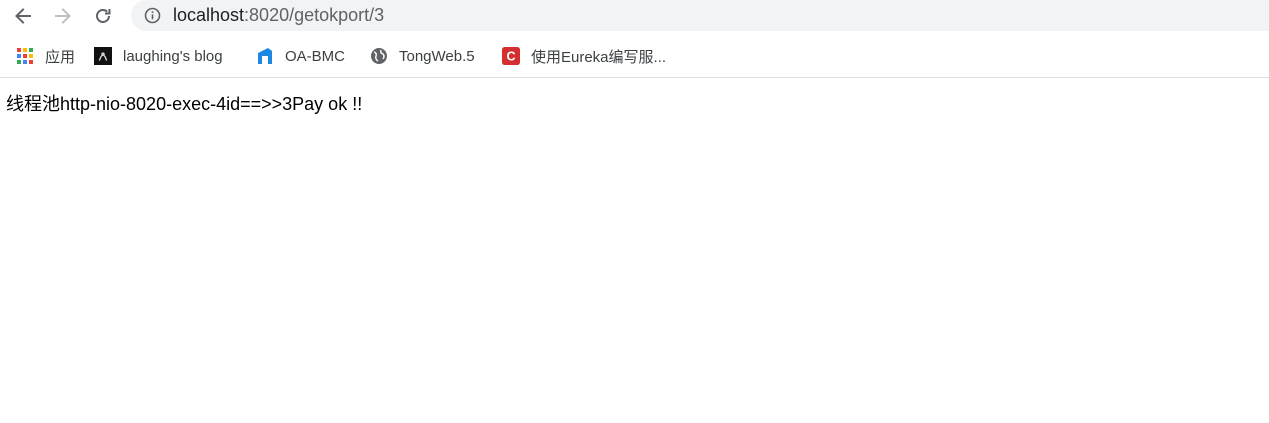 This screenshot has width=1269, height=423. I want to click on bookmark-label: OA-BMC, so click(315, 56).